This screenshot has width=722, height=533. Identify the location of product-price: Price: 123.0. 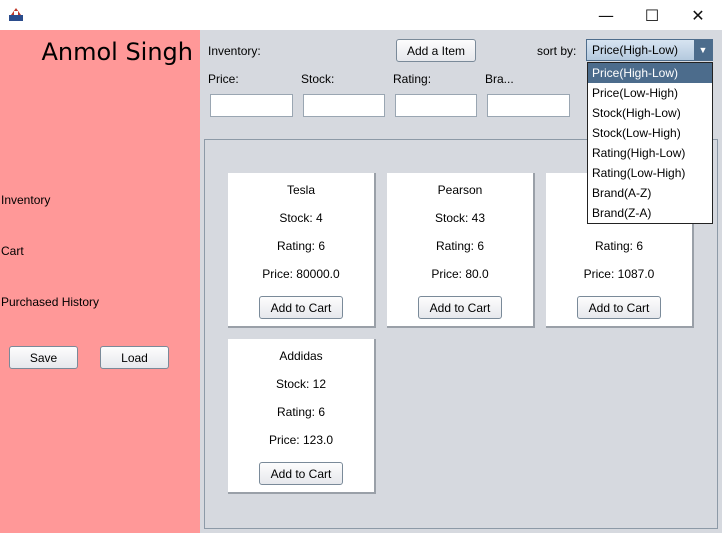
(301, 440).